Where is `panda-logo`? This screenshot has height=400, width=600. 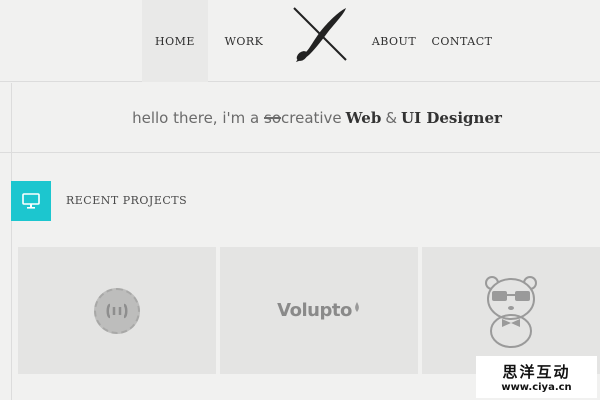 panda-logo is located at coordinates (511, 311).